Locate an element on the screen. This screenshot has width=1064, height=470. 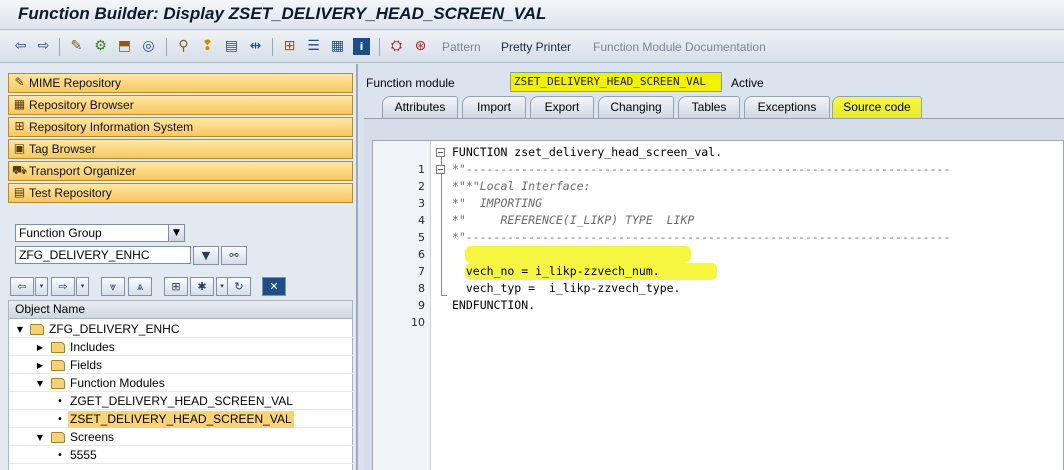
tree-node-screens: ▼ Screens is located at coordinates (181, 437).